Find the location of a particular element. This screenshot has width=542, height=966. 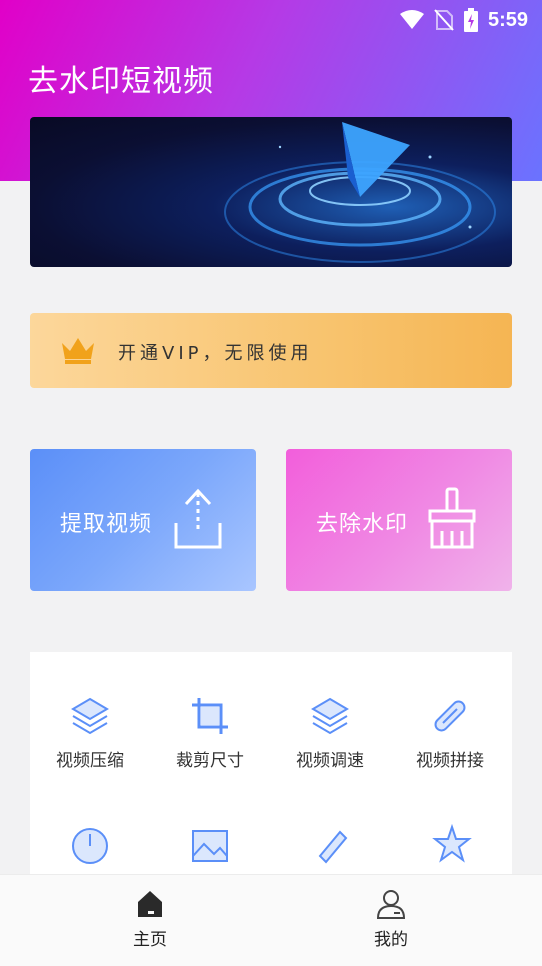

extract-video-button: 提取视频 is located at coordinates (143, 520).